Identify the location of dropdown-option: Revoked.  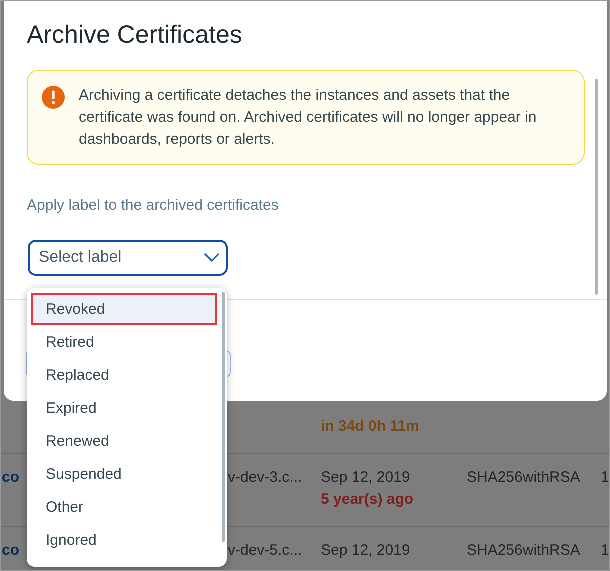
(124, 309).